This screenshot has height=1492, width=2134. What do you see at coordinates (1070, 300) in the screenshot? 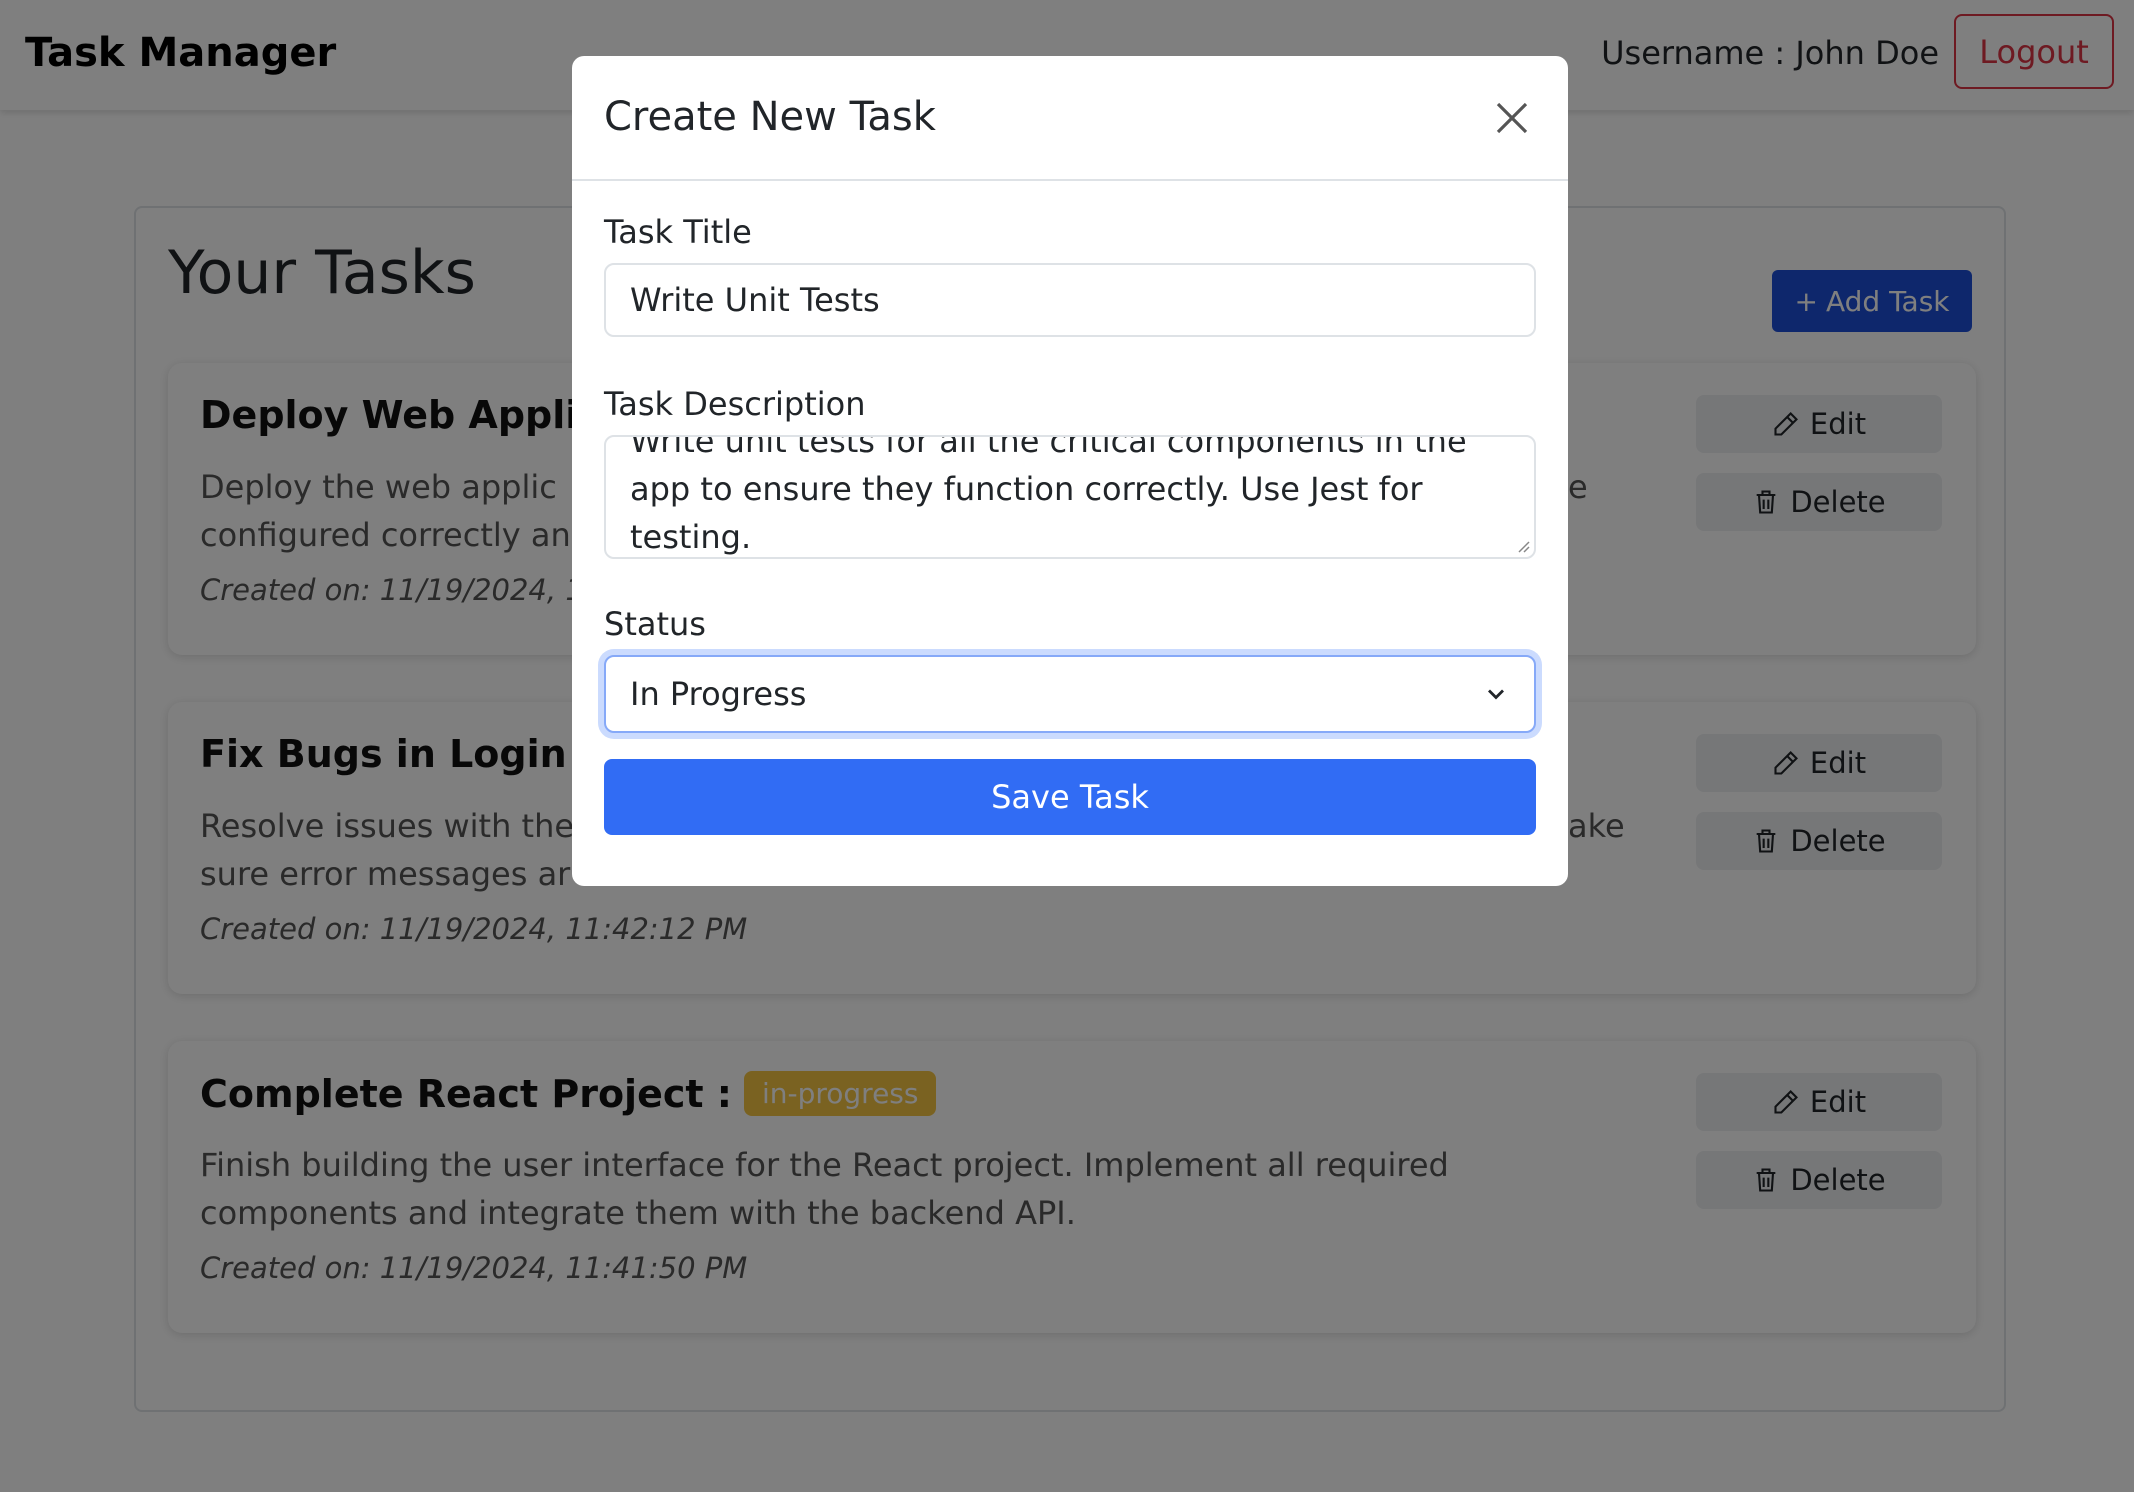
I see `task-title-input` at bounding box center [1070, 300].